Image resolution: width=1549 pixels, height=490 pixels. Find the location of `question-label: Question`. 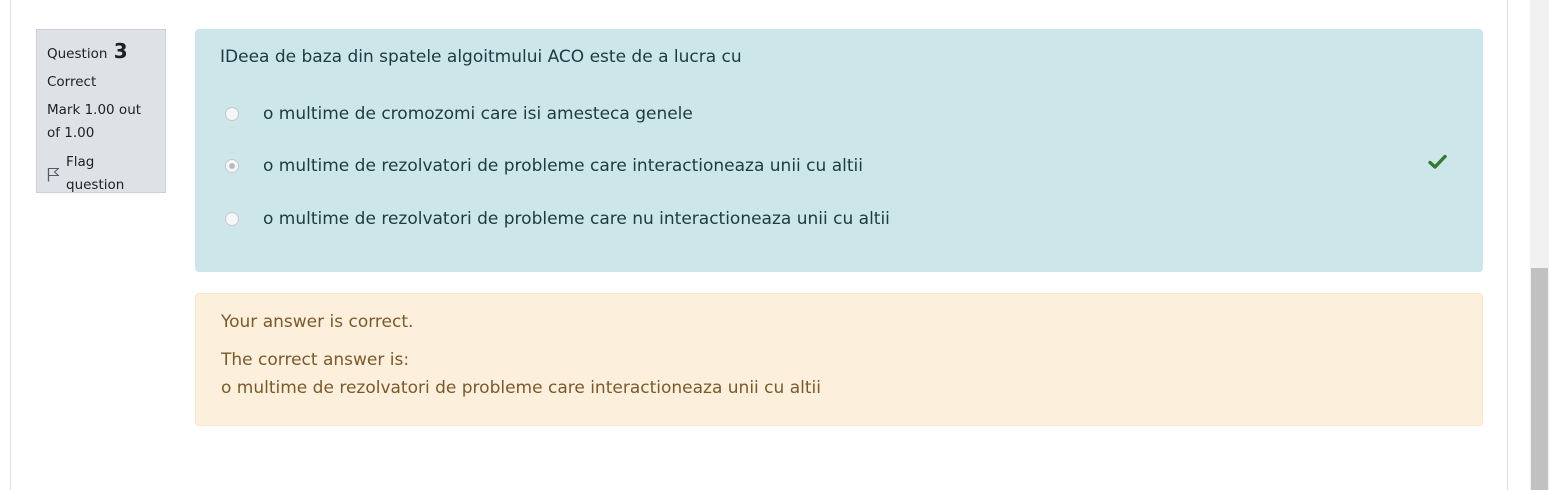

question-label: Question is located at coordinates (77, 54).